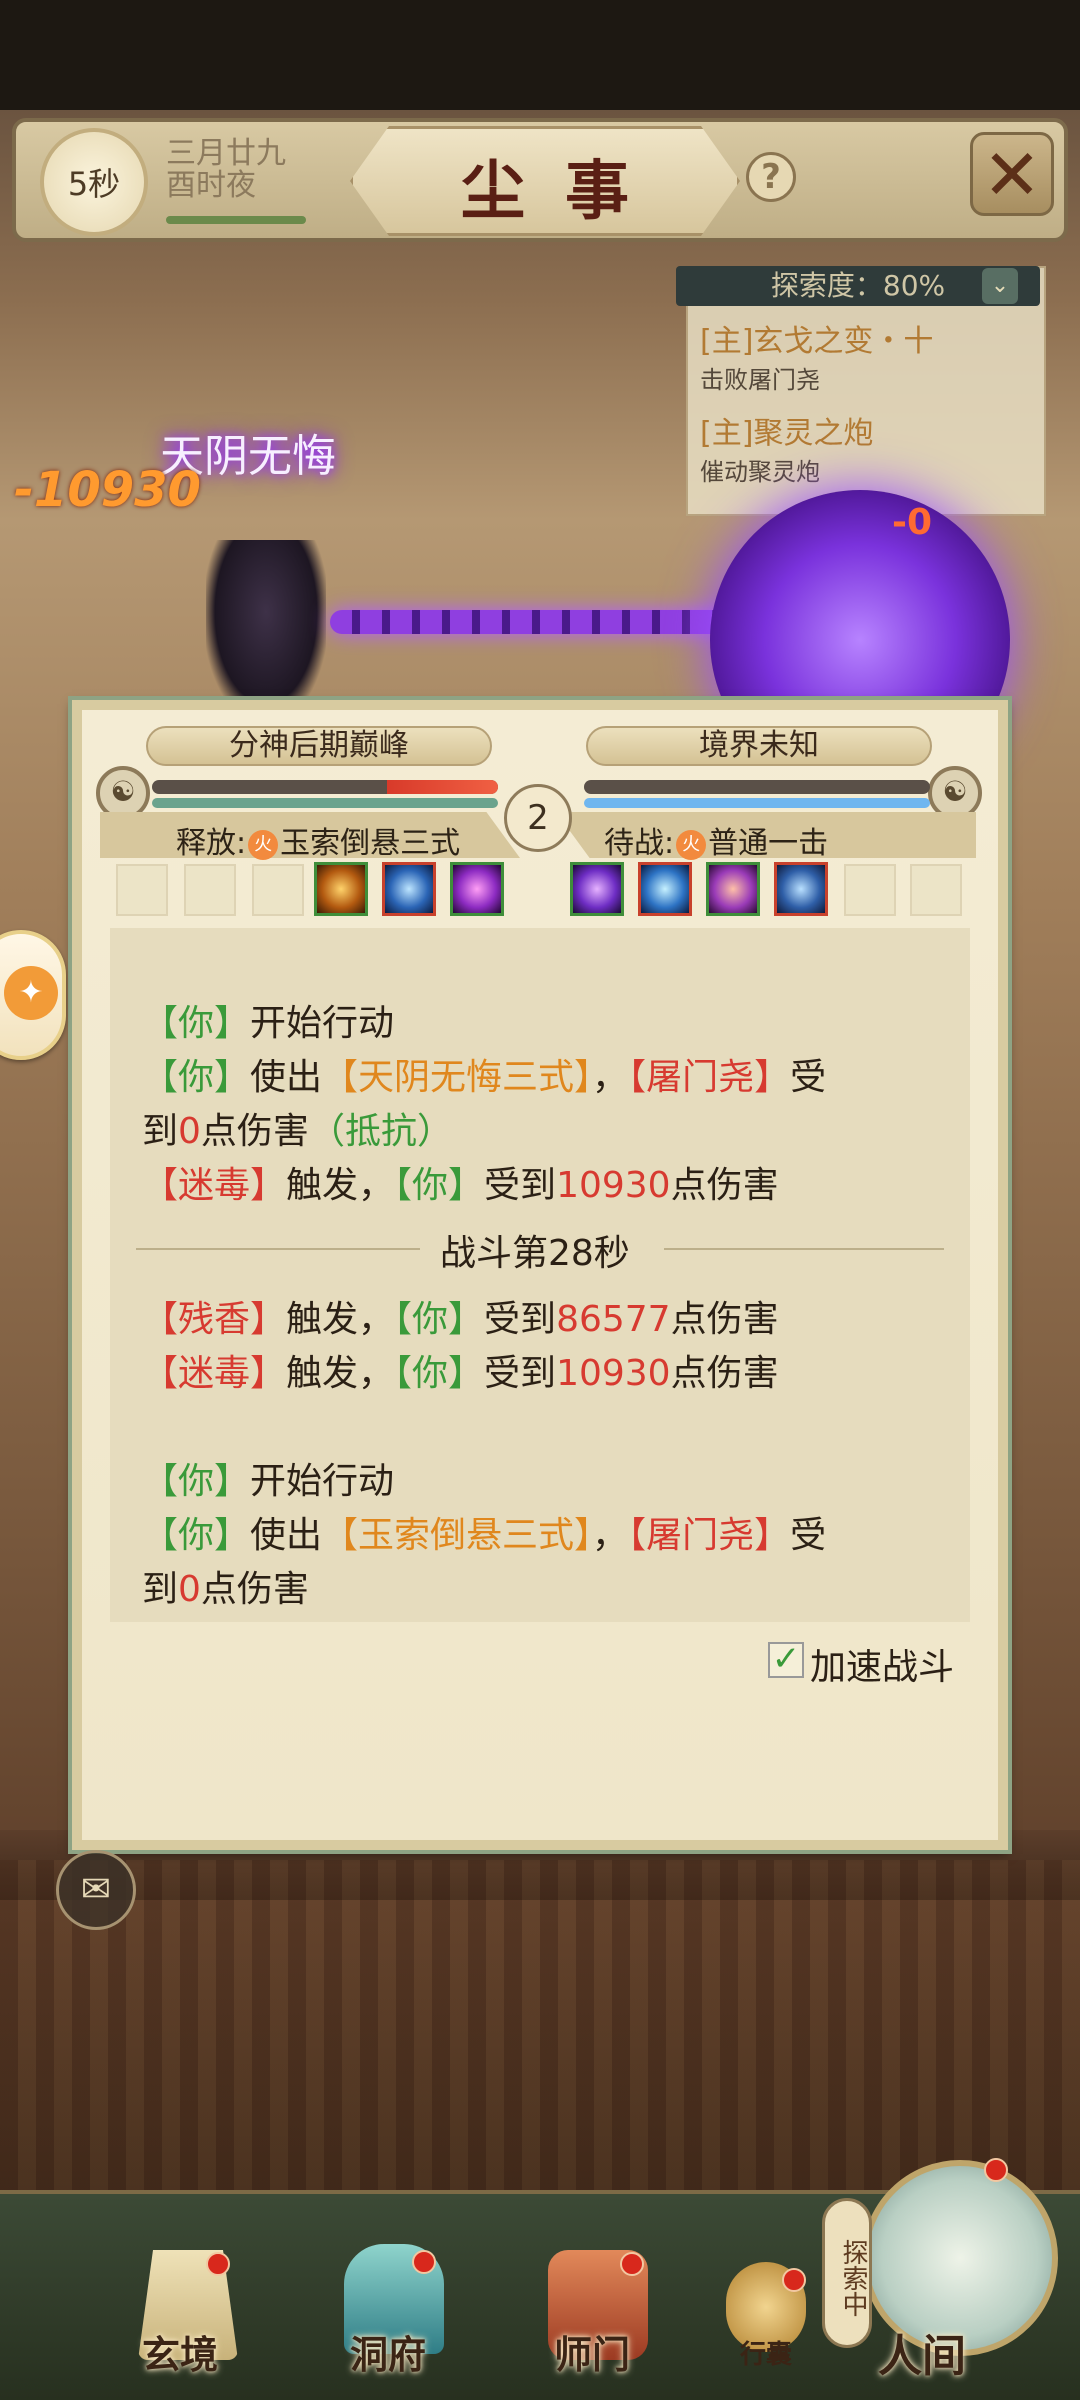  Describe the element at coordinates (370, 843) in the screenshot. I see `release-skill-name: 玉索倒悬三式` at that location.